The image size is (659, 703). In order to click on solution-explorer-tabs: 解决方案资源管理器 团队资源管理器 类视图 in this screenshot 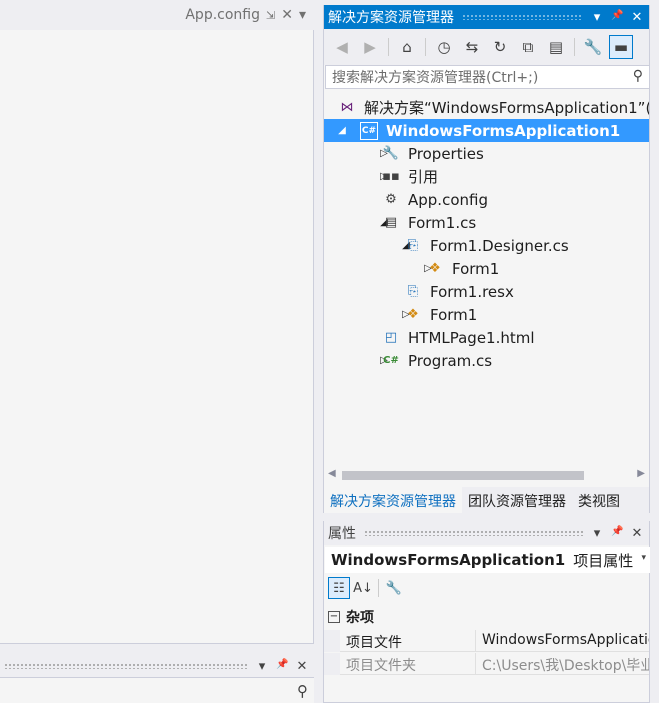, I will do `click(486, 500)`.